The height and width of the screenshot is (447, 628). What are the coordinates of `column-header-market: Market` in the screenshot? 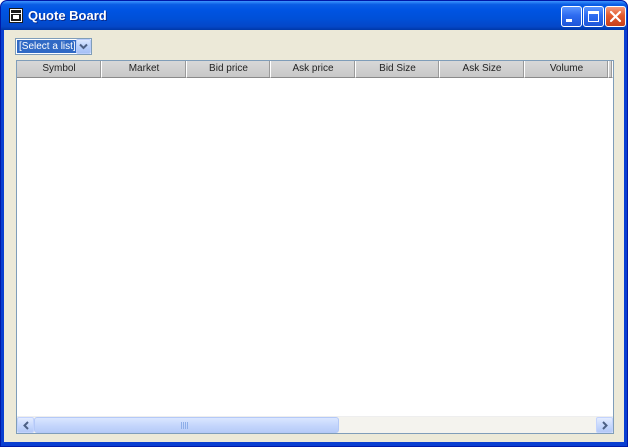 It's located at (144, 69).